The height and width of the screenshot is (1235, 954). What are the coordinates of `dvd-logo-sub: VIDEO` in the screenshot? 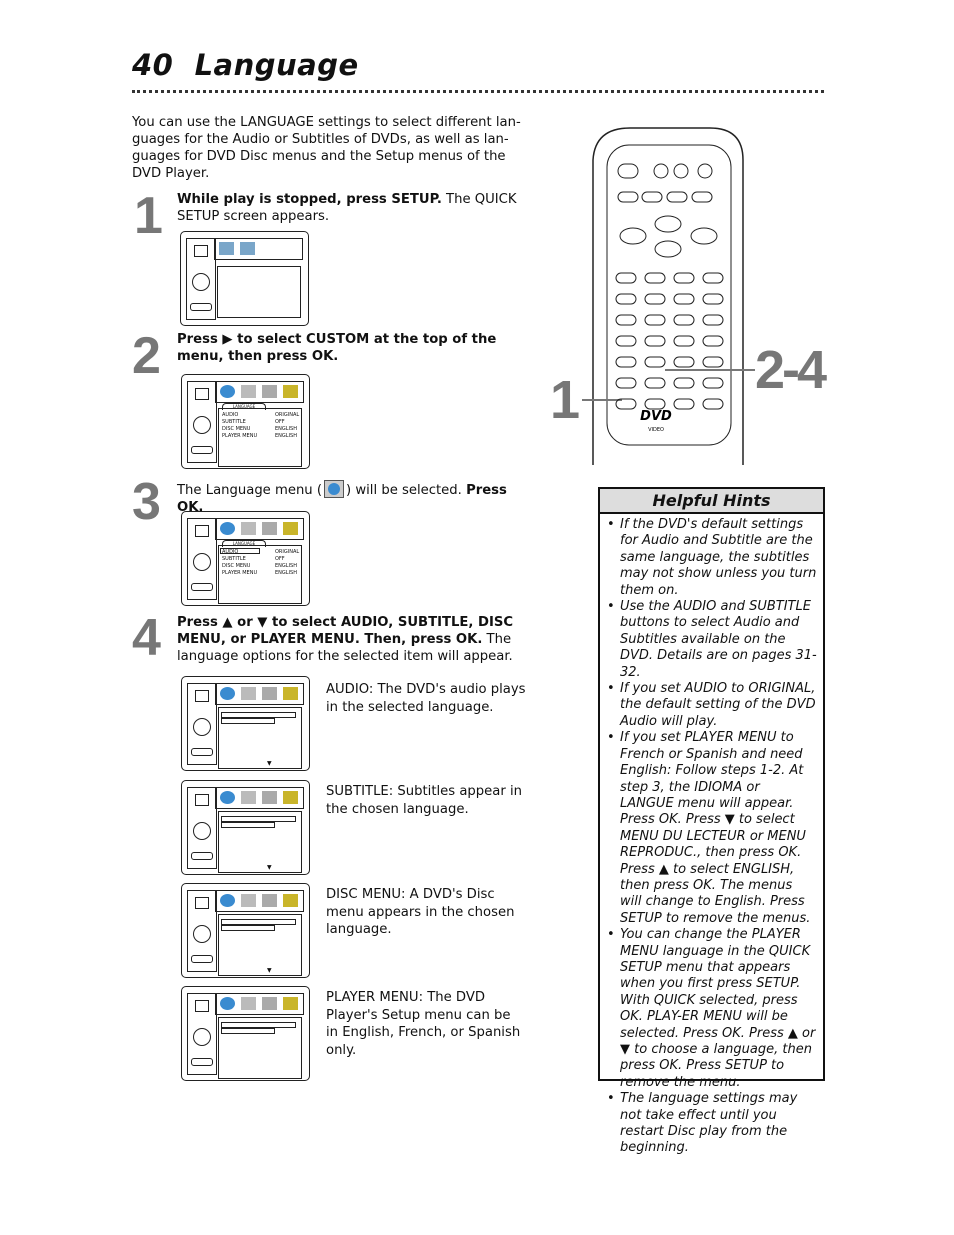 It's located at (656, 430).